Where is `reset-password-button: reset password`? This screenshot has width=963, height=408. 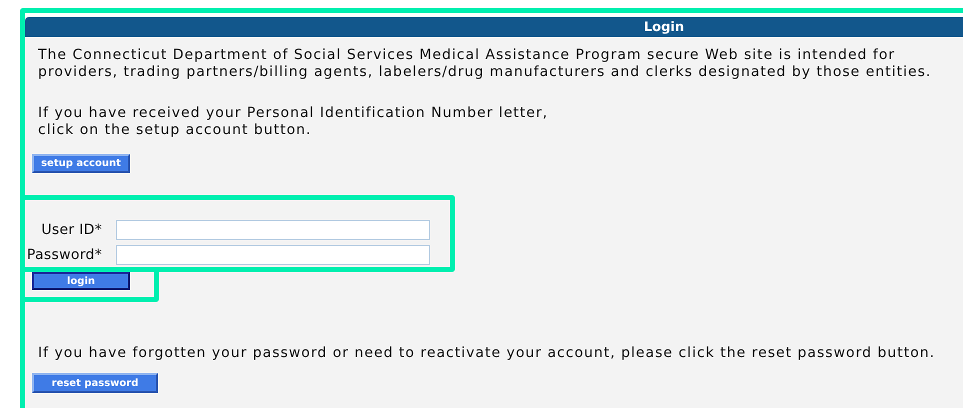
reset-password-button: reset password is located at coordinates (95, 383).